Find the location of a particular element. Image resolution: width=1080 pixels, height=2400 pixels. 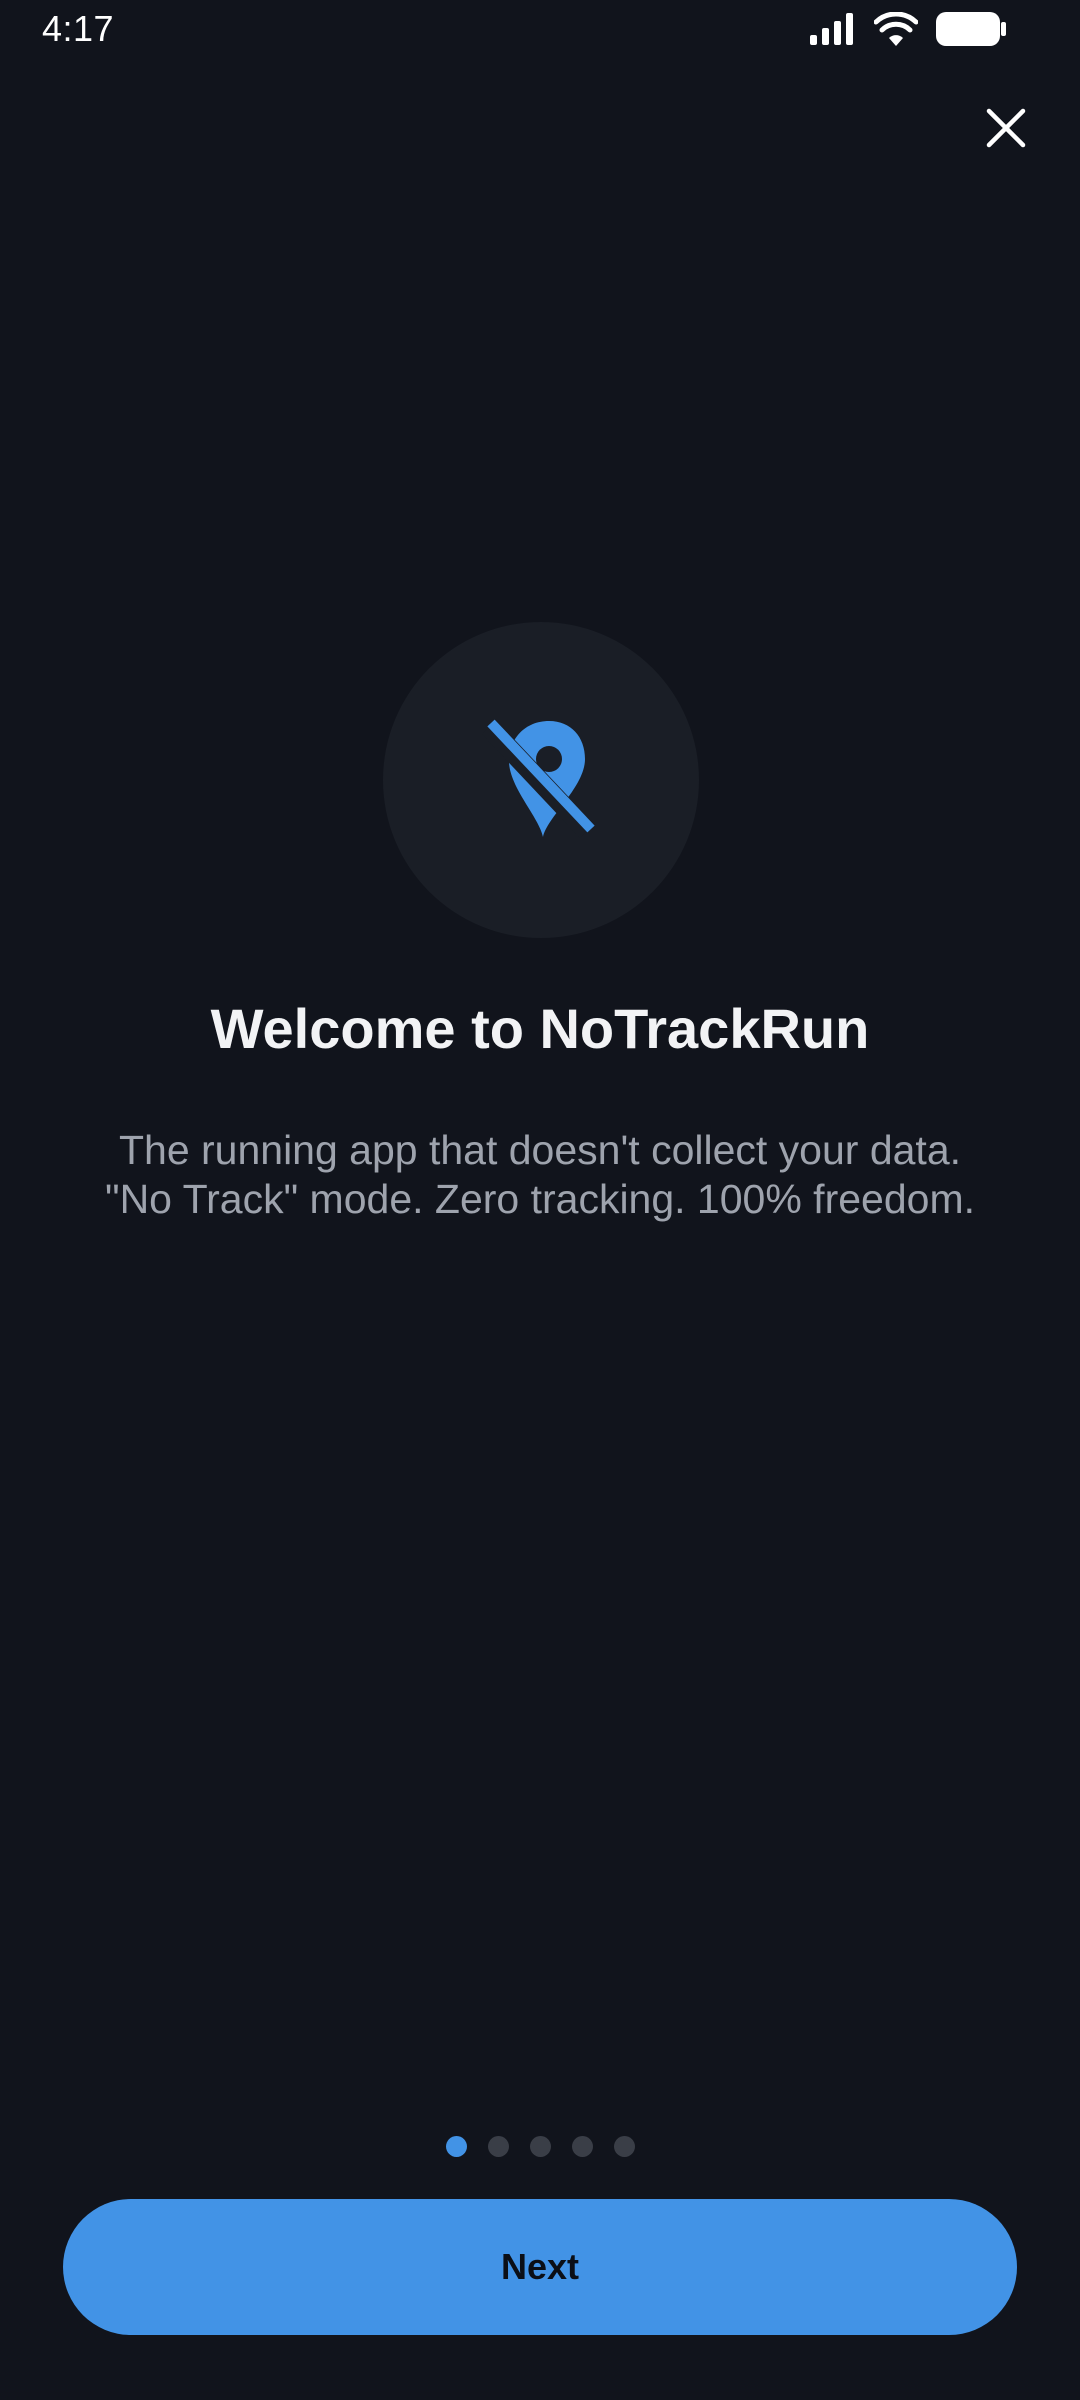

next-button: Next is located at coordinates (540, 2267).